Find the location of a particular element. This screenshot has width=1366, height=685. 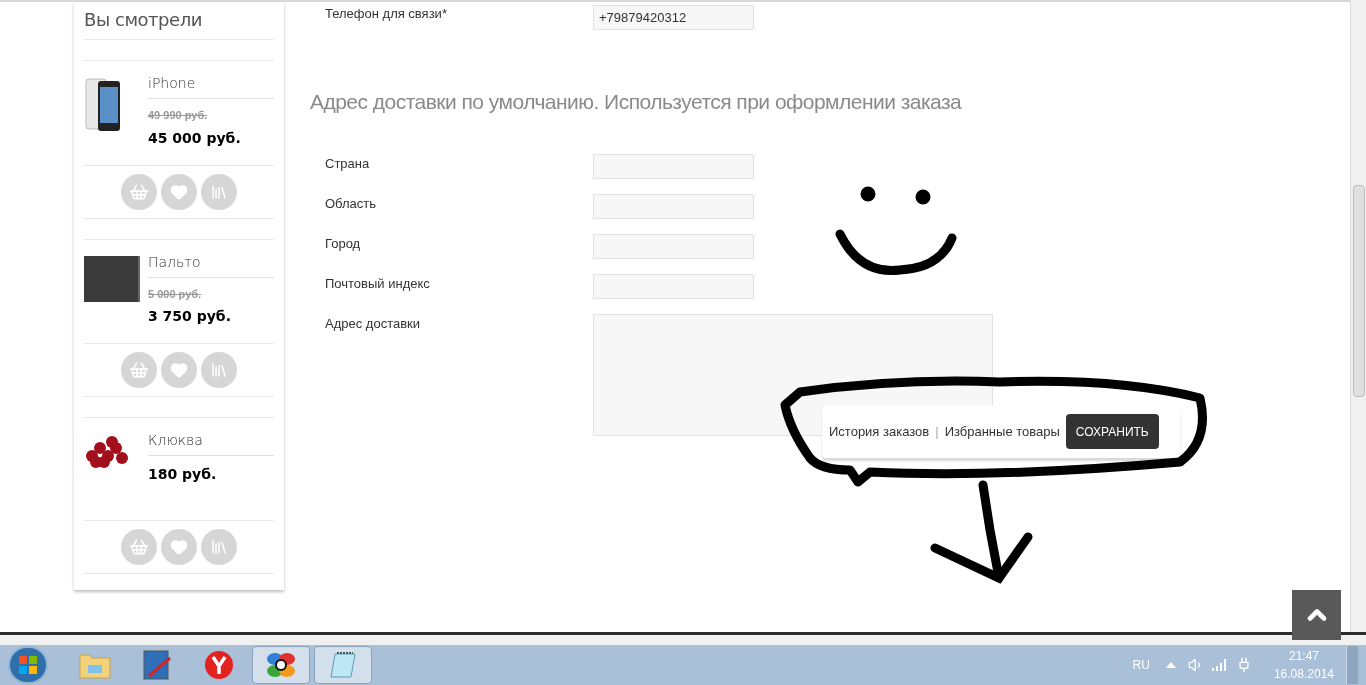

section-heading: Адрес доставки по умолчанию. Используется при оформлении заказа is located at coordinates (636, 102).